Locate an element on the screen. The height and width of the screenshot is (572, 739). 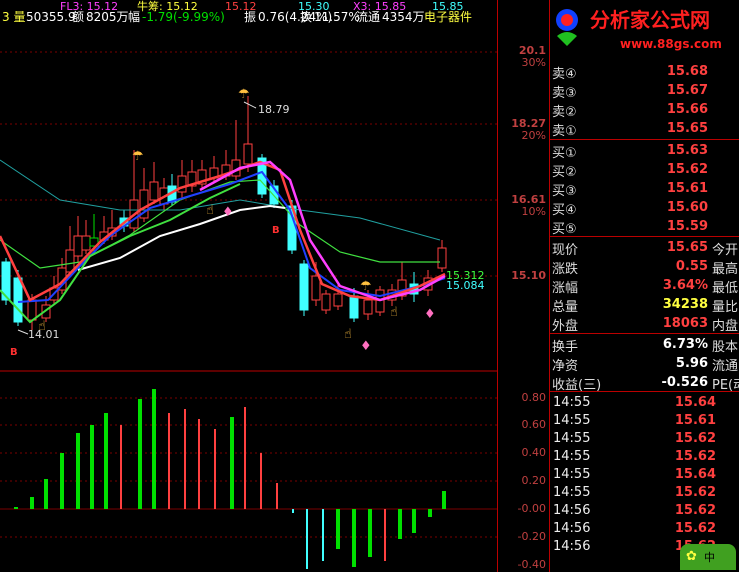
order-price: 15.68 is located at coordinates (687, 71).